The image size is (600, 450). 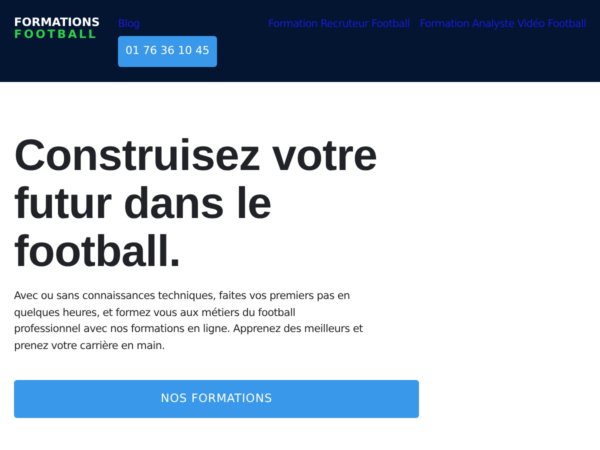 What do you see at coordinates (56, 34) in the screenshot?
I see `logo-text: FOOTBALL` at bounding box center [56, 34].